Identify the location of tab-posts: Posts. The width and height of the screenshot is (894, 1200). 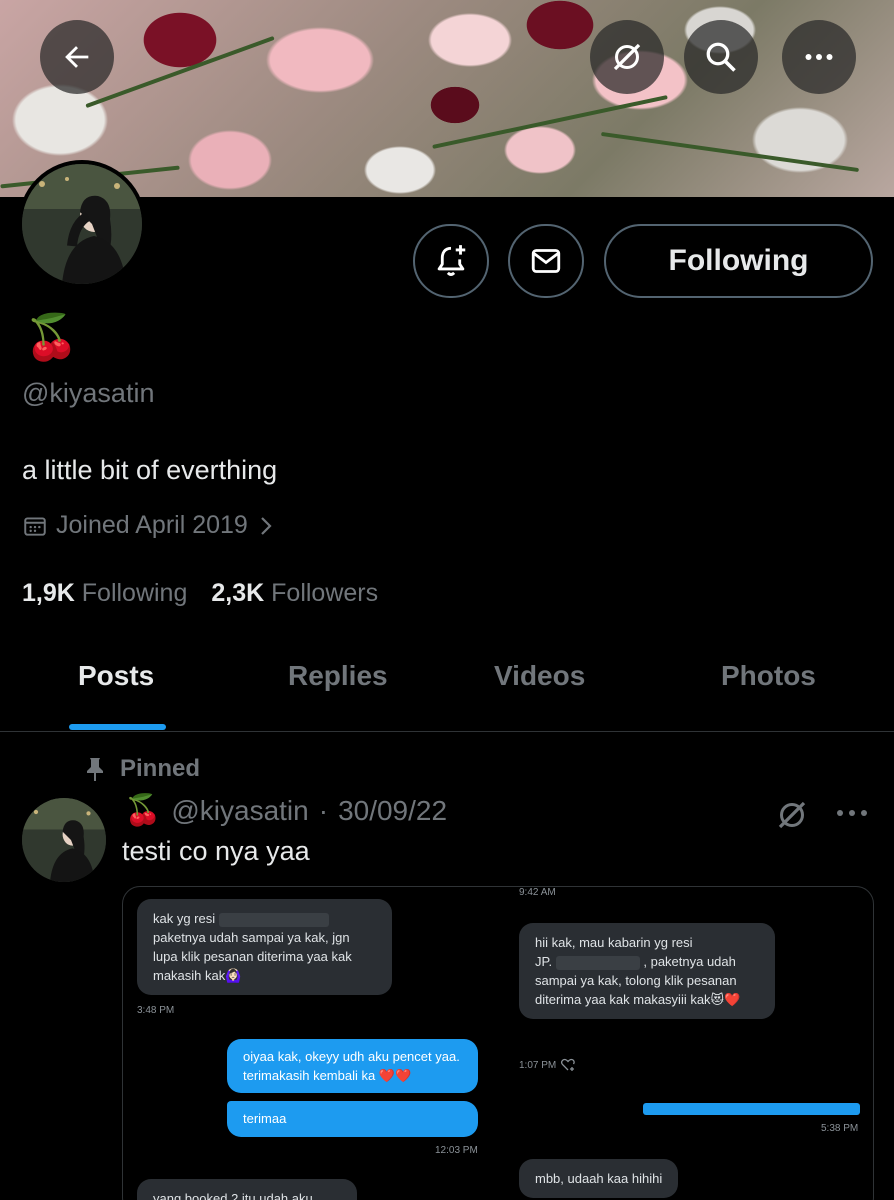
(116, 676).